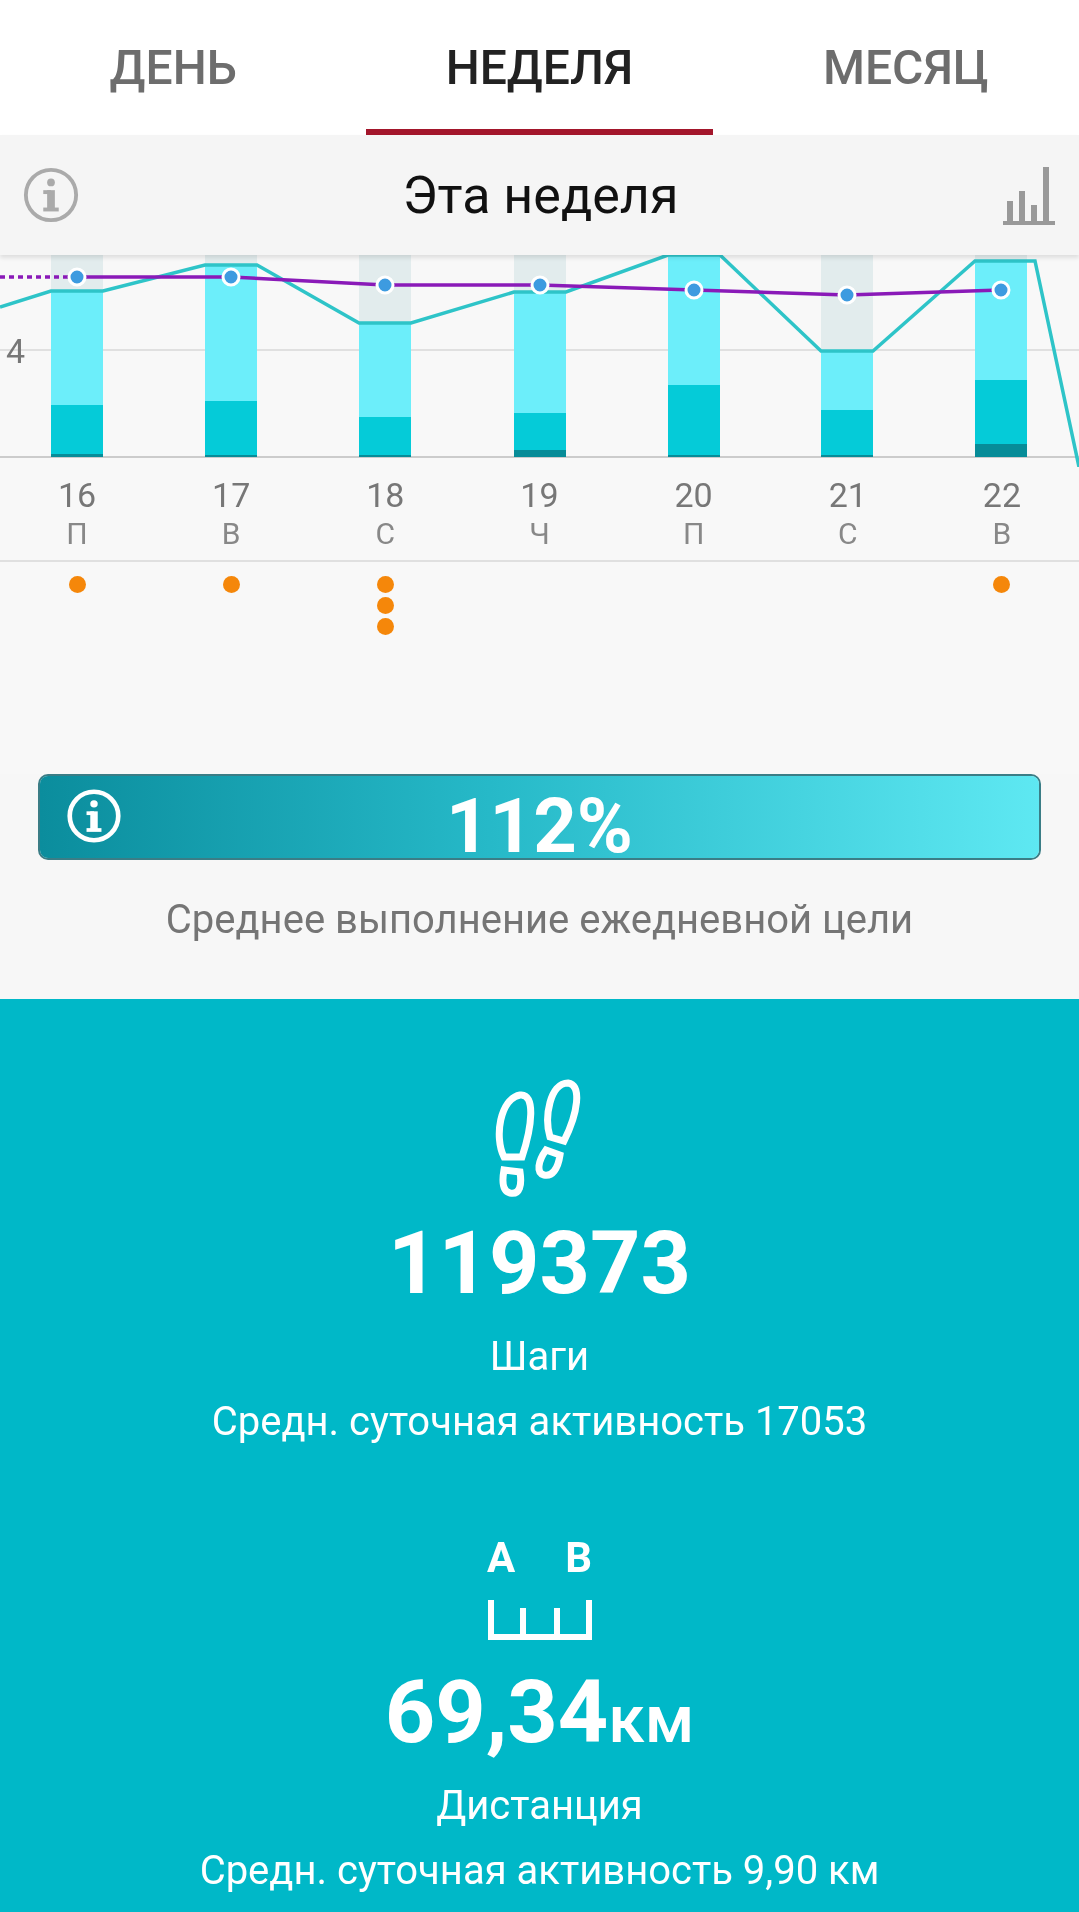  What do you see at coordinates (16, 351) in the screenshot?
I see `axis-label: 4` at bounding box center [16, 351].